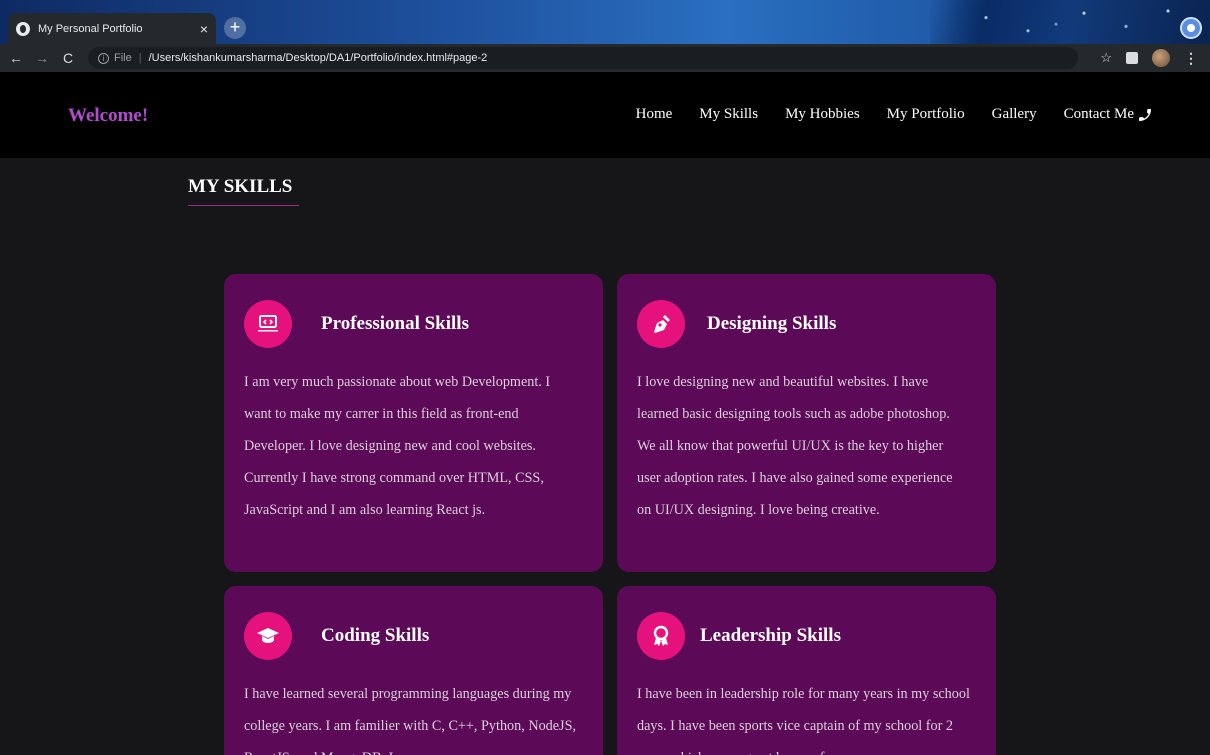 Image resolution: width=1210 pixels, height=755 pixels. What do you see at coordinates (204, 29) in the screenshot?
I see `tab-close-icon: ×` at bounding box center [204, 29].